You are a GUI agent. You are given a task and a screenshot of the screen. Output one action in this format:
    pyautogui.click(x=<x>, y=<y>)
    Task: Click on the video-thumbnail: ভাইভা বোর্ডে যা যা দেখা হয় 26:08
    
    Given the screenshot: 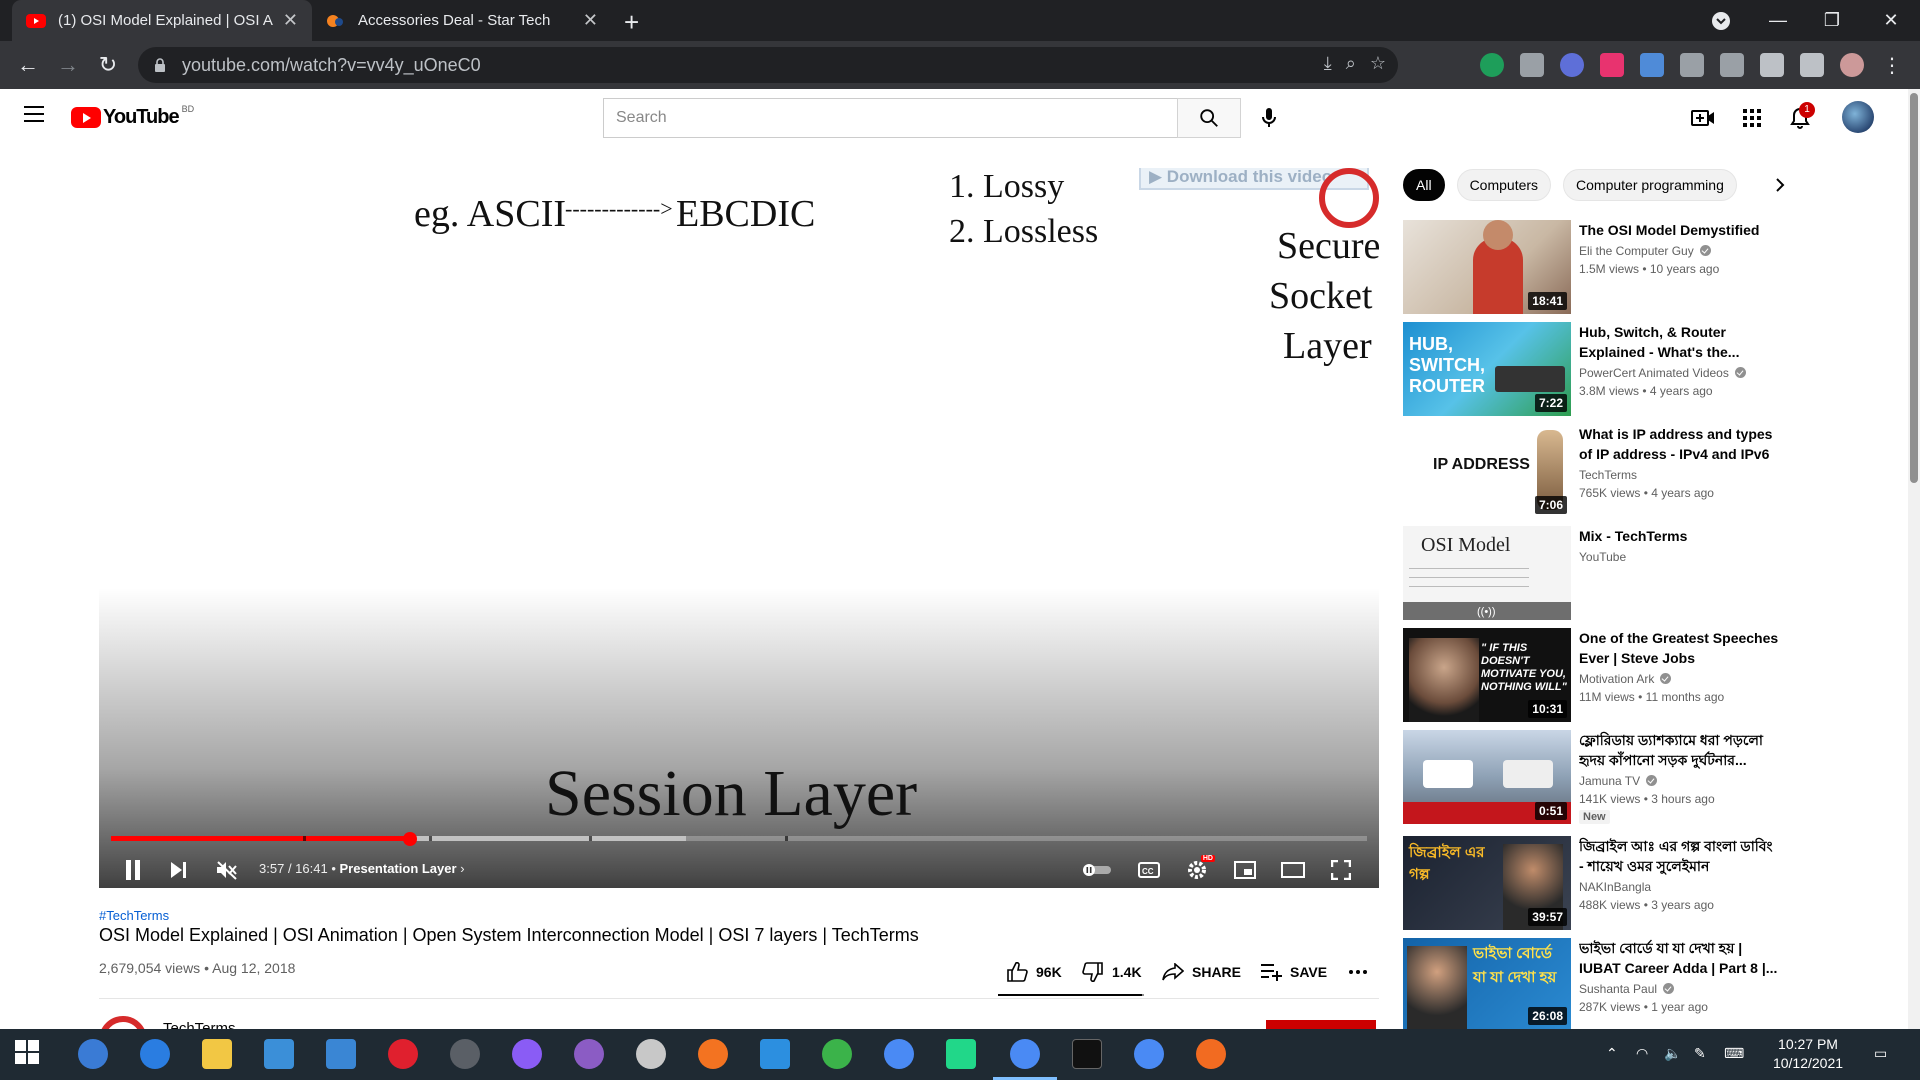 What is the action you would take?
    pyautogui.click(x=1487, y=983)
    